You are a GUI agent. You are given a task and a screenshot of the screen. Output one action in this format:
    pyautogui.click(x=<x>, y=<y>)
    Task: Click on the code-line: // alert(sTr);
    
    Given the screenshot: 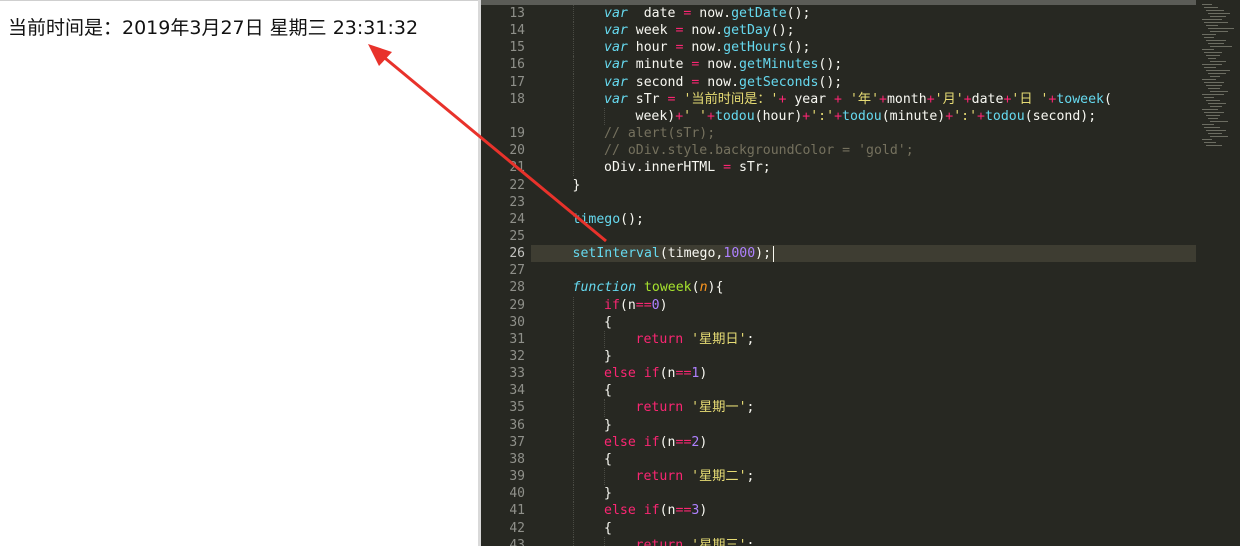 What is the action you would take?
    pyautogui.click(x=659, y=133)
    